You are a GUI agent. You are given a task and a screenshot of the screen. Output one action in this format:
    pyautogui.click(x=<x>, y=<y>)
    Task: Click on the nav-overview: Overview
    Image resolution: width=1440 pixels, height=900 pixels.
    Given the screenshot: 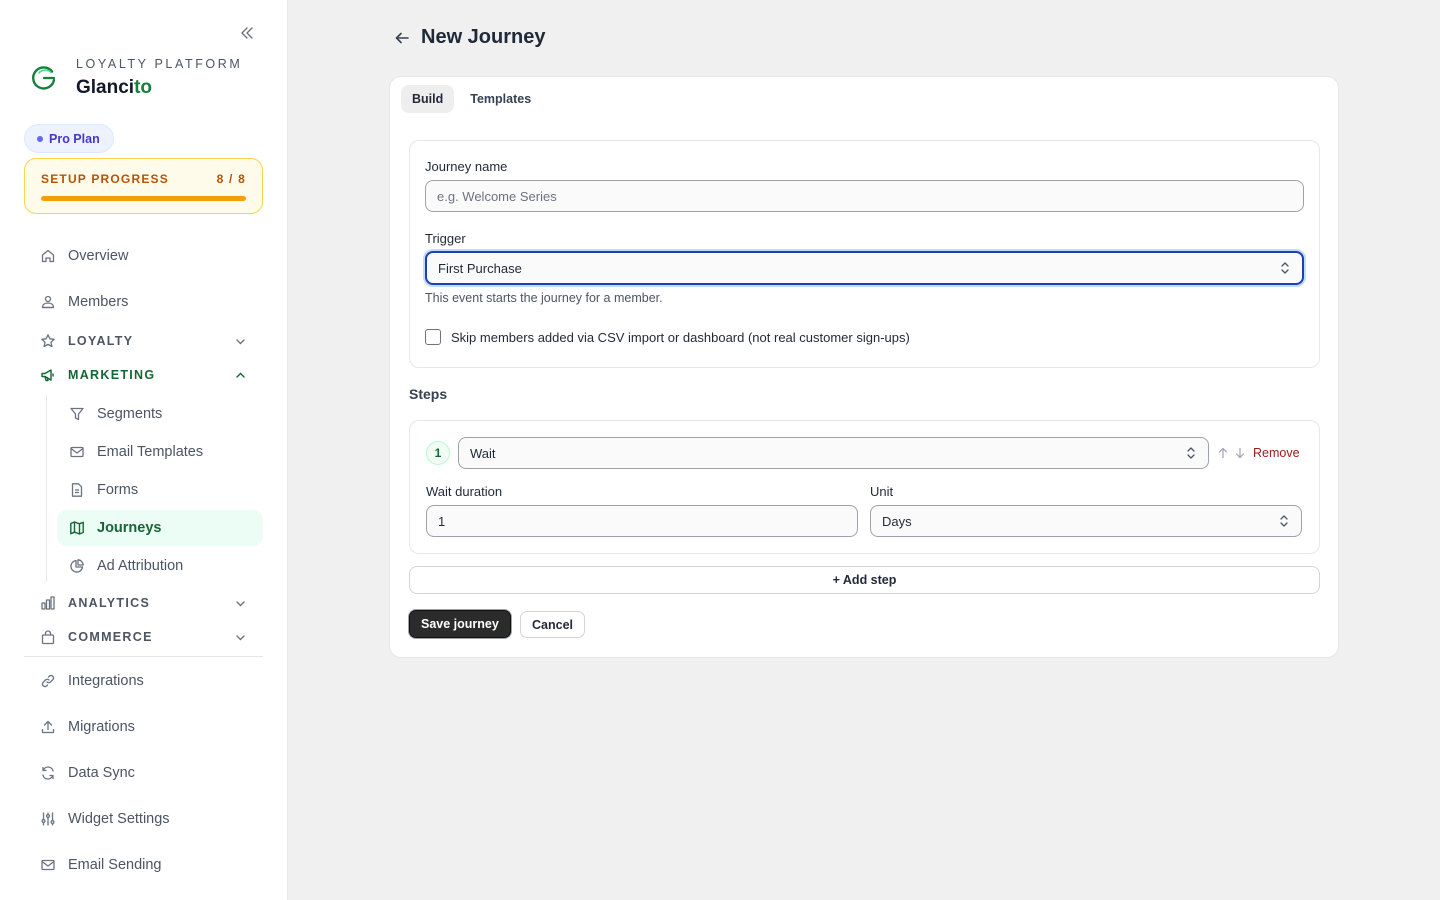 What is the action you would take?
    pyautogui.click(x=143, y=256)
    